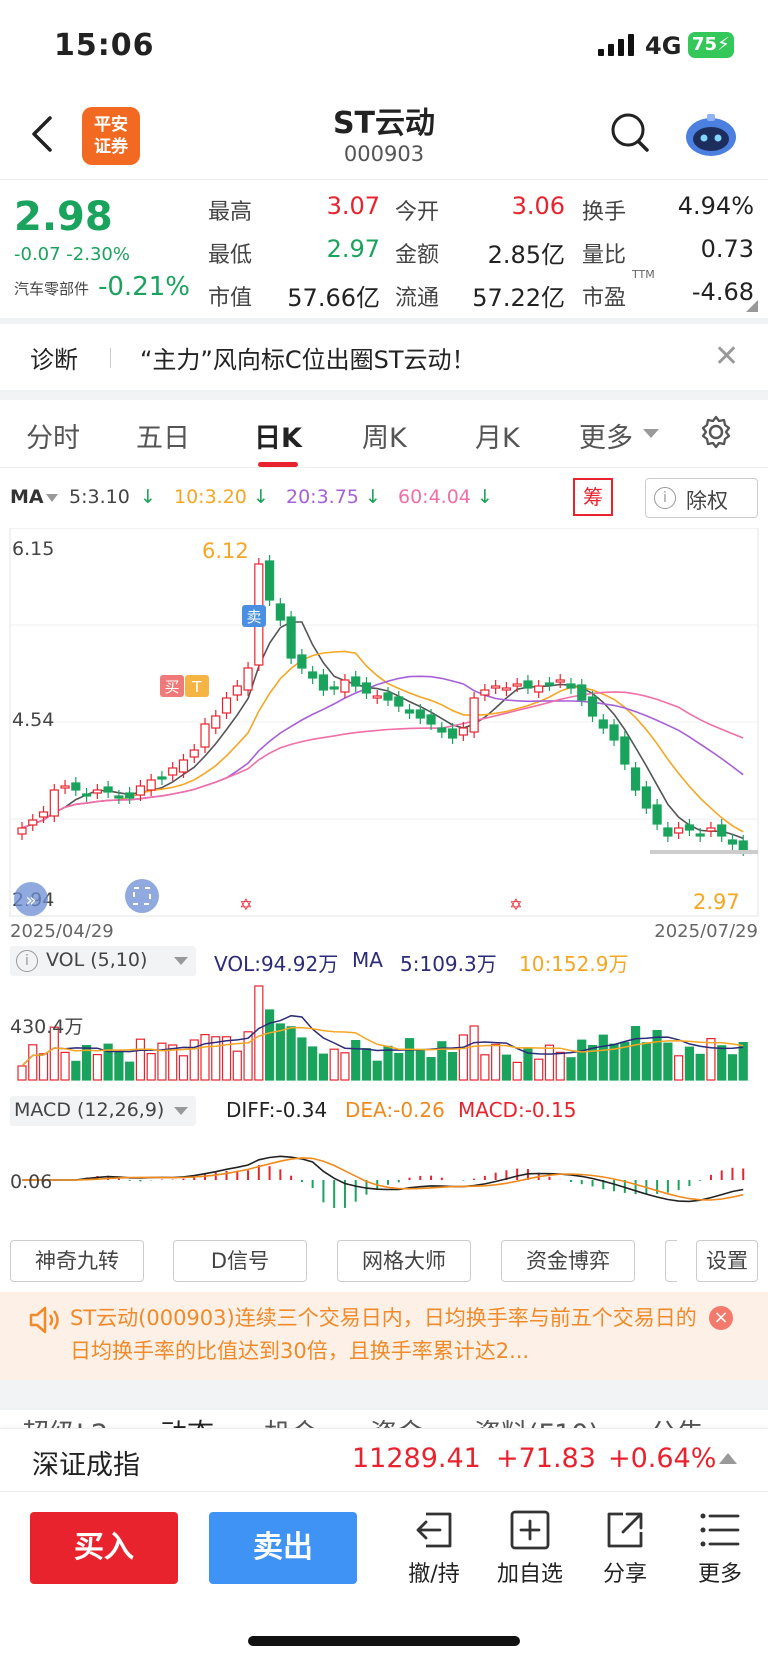 The image size is (768, 1663). I want to click on app-header: 平安 证券 ST云动 000903, so click(384, 135).